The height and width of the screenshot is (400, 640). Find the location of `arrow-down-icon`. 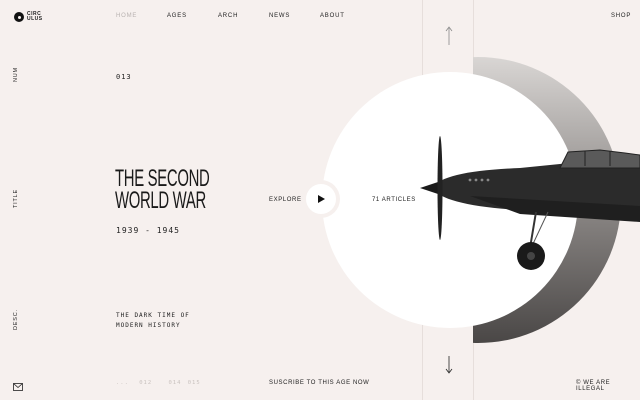

arrow-down-icon is located at coordinates (449, 367).